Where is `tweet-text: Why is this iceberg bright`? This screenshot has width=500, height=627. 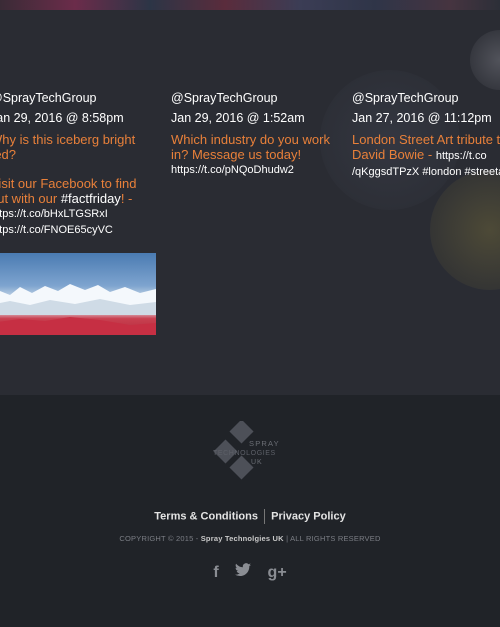
tweet-text: Why is this iceberg bright is located at coordinates (68, 139).